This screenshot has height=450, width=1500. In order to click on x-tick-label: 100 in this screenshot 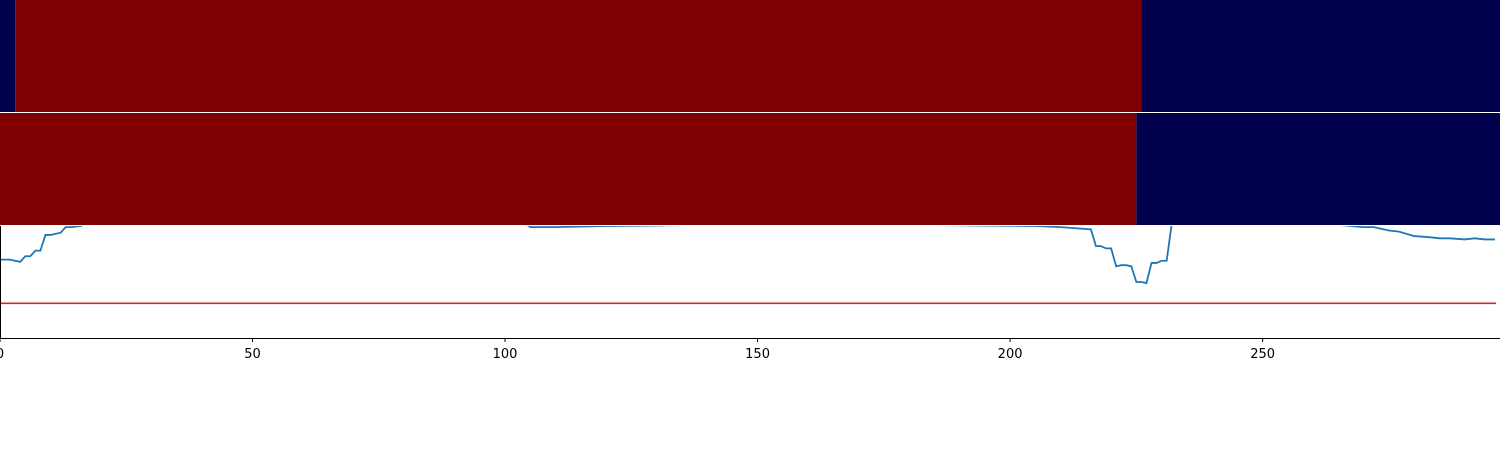, I will do `click(505, 354)`.